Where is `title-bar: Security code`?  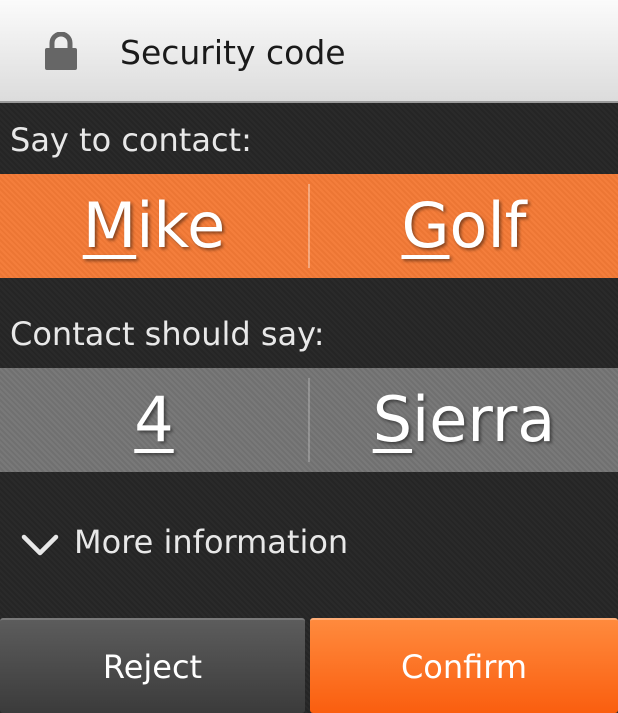
title-bar: Security code is located at coordinates (309, 51).